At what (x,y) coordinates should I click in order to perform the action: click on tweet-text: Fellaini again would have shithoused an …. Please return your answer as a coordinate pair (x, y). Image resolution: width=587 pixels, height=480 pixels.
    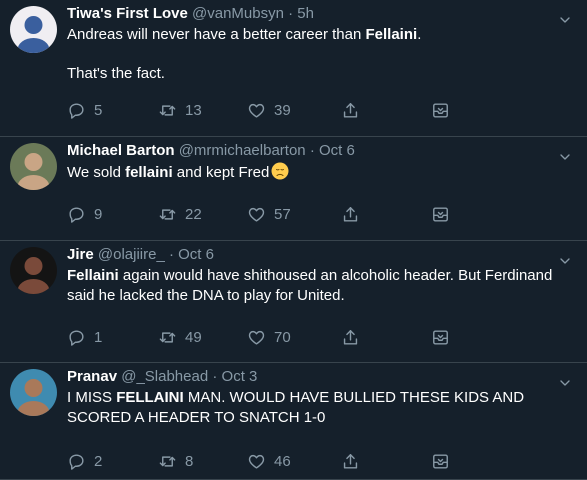
    Looking at the image, I should click on (317, 285).